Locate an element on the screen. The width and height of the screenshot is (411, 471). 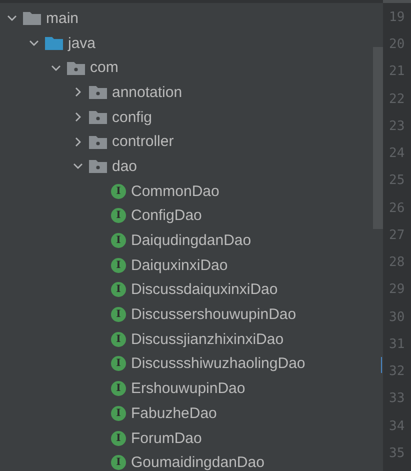
tree-item: DaiquxinxiDao is located at coordinates (179, 265).